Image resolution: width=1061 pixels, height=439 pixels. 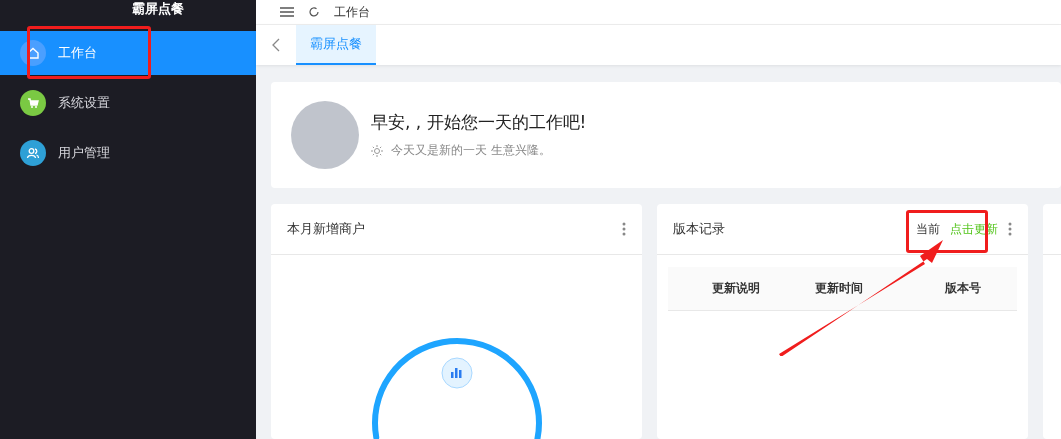 I want to click on sun-icon, so click(x=377, y=150).